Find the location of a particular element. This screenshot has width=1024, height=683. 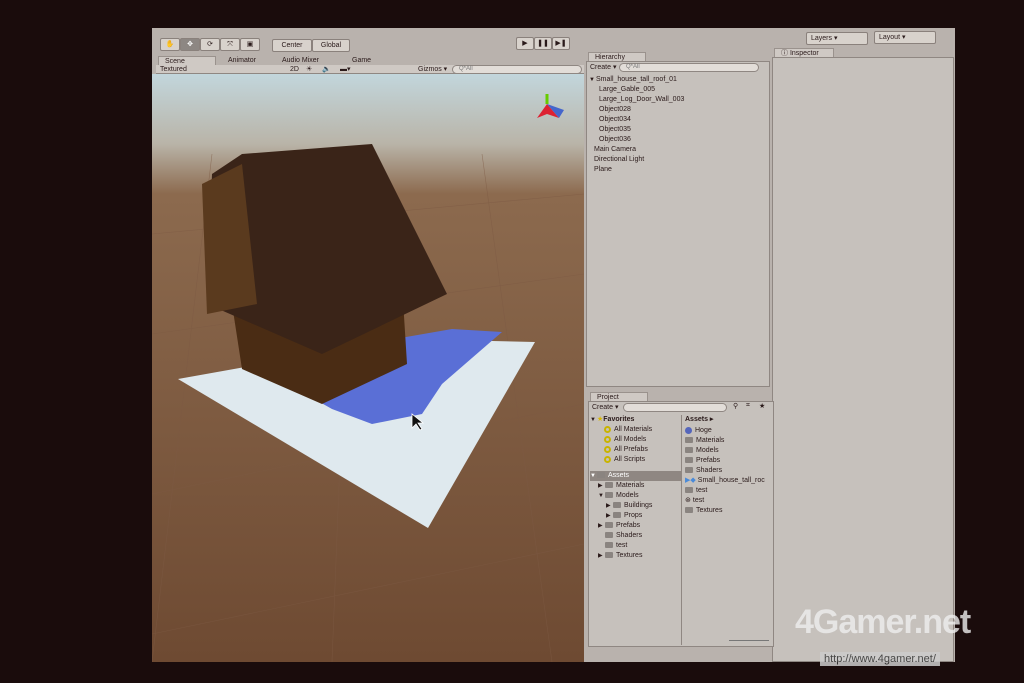

hierarchy-create-dropdown: Create ▾ is located at coordinates (603, 67).